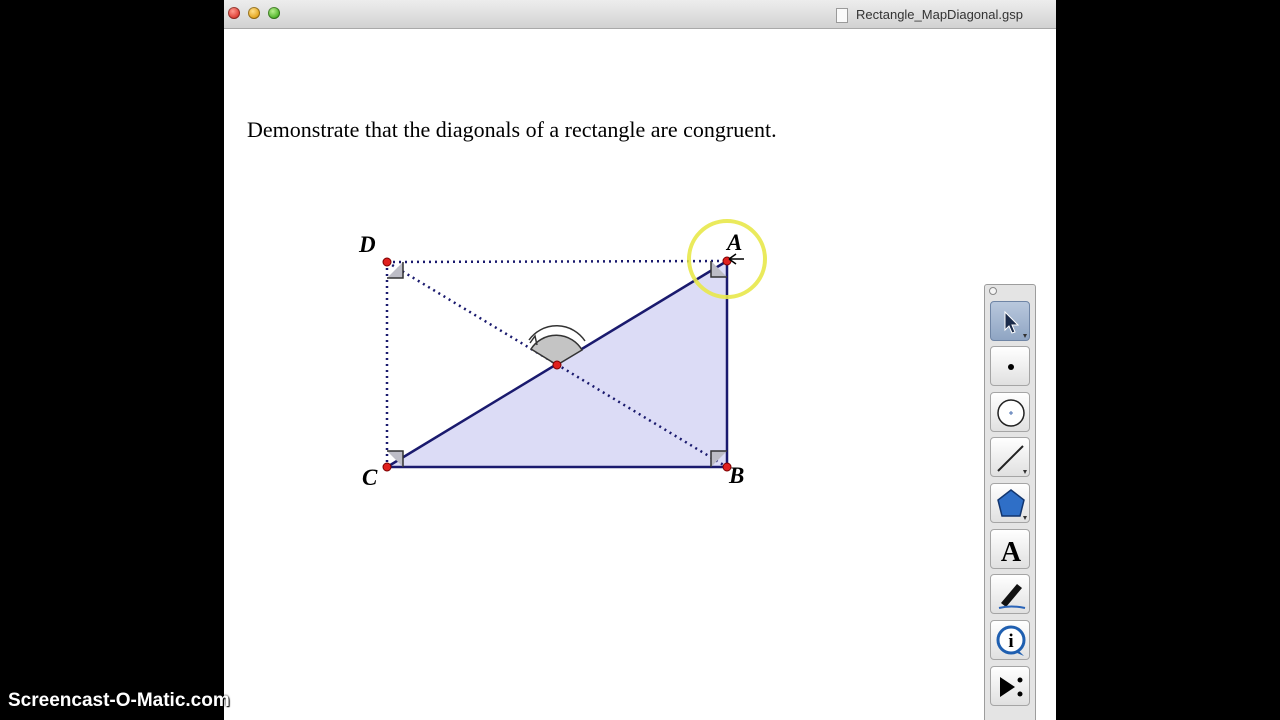  I want to click on text-tool: A, so click(1010, 549).